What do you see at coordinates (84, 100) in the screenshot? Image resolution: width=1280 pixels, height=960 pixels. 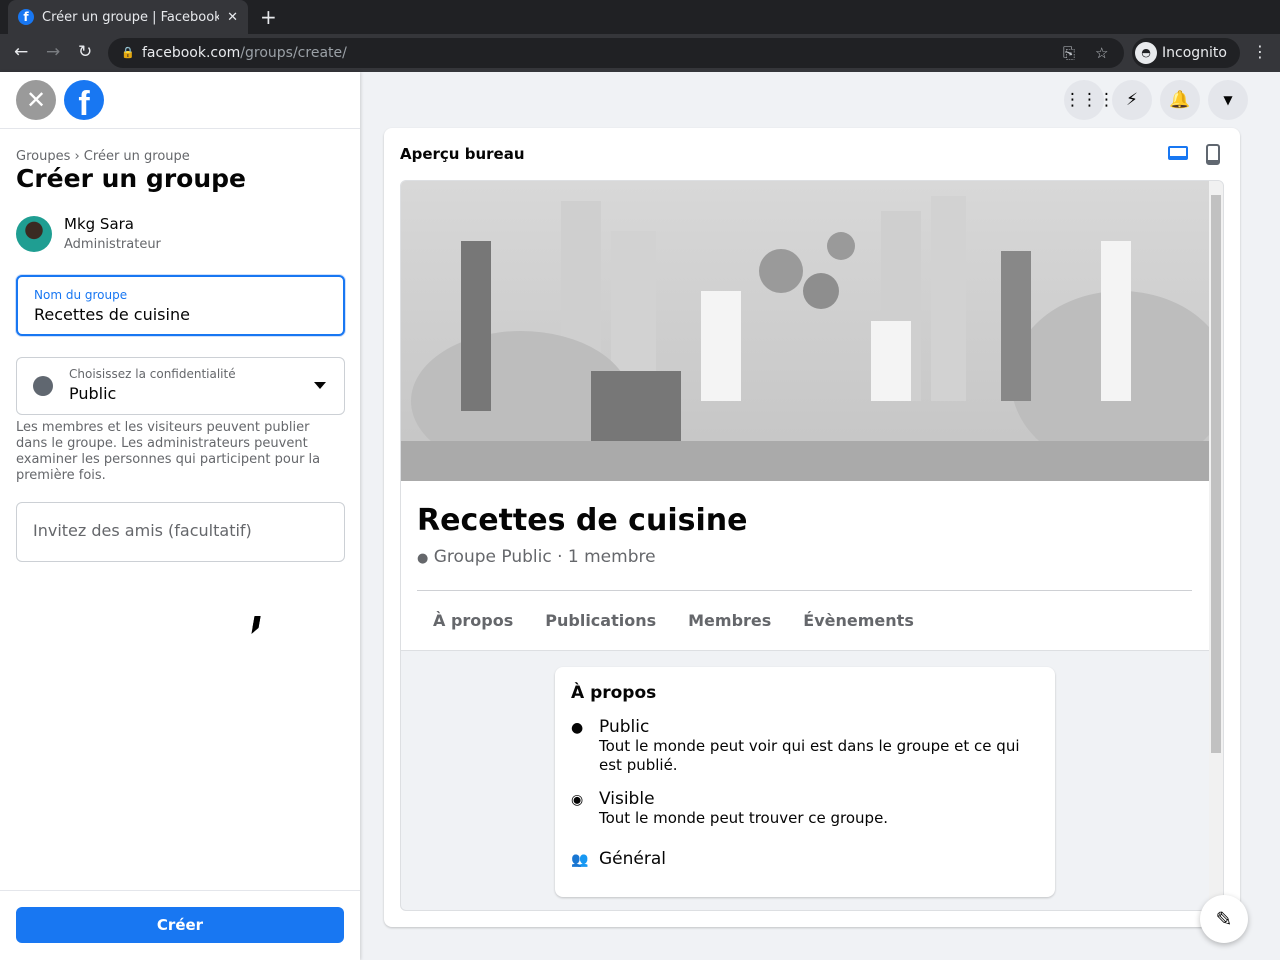 I see `facebook-logo: f` at bounding box center [84, 100].